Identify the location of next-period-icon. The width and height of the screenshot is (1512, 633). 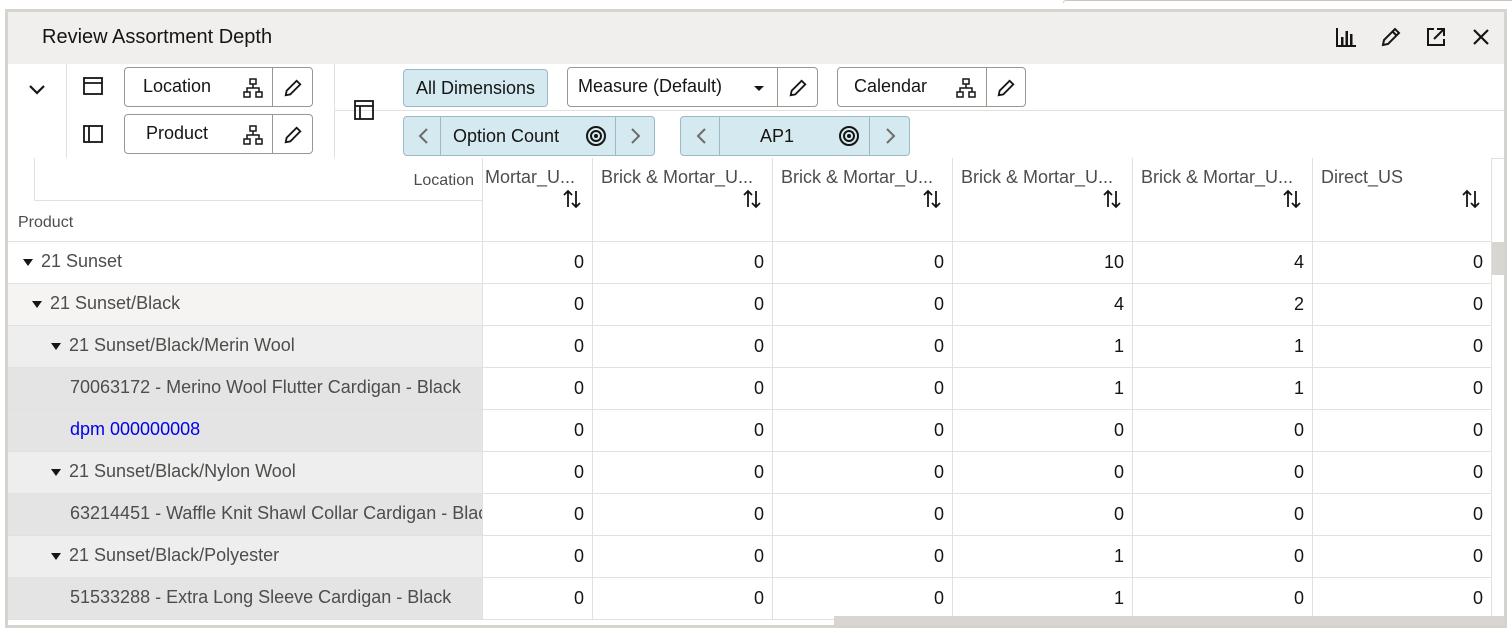
(890, 136).